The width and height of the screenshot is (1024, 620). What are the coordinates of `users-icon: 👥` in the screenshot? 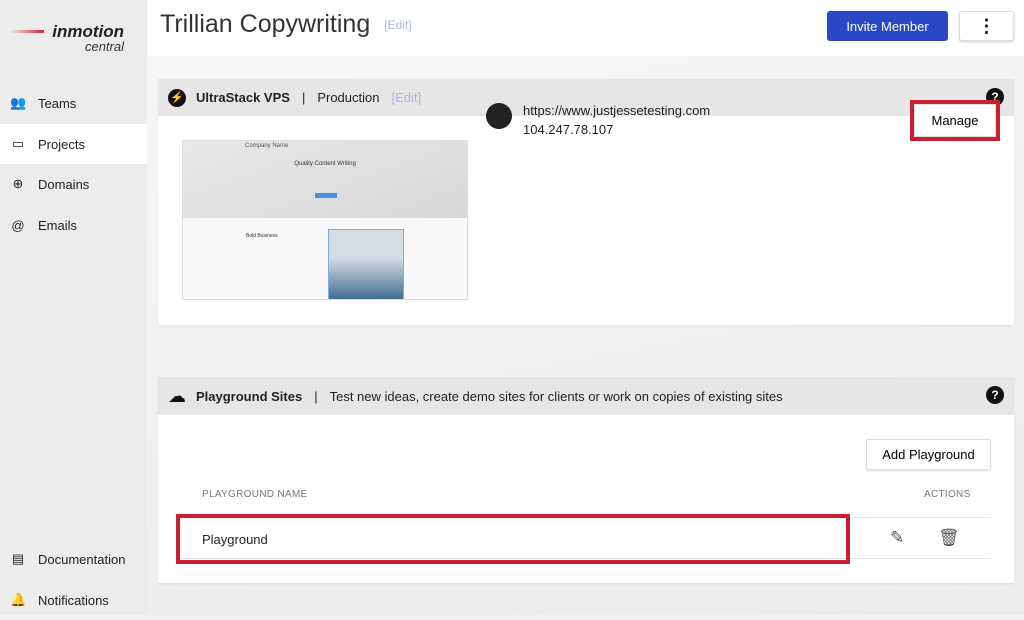 It's located at (18, 102).